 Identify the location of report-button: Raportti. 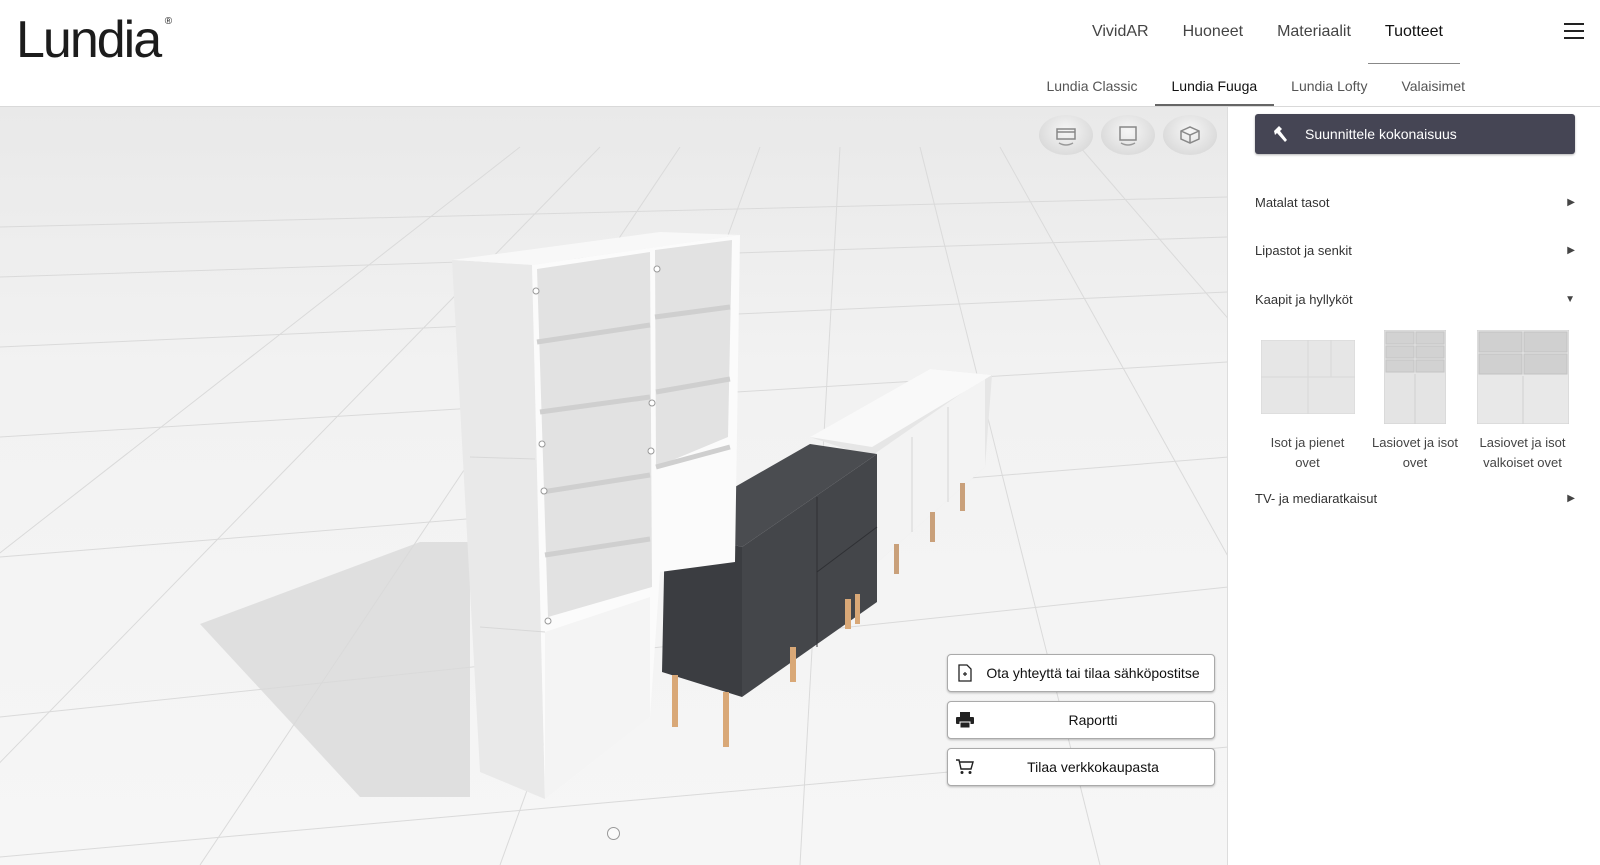
(1081, 720).